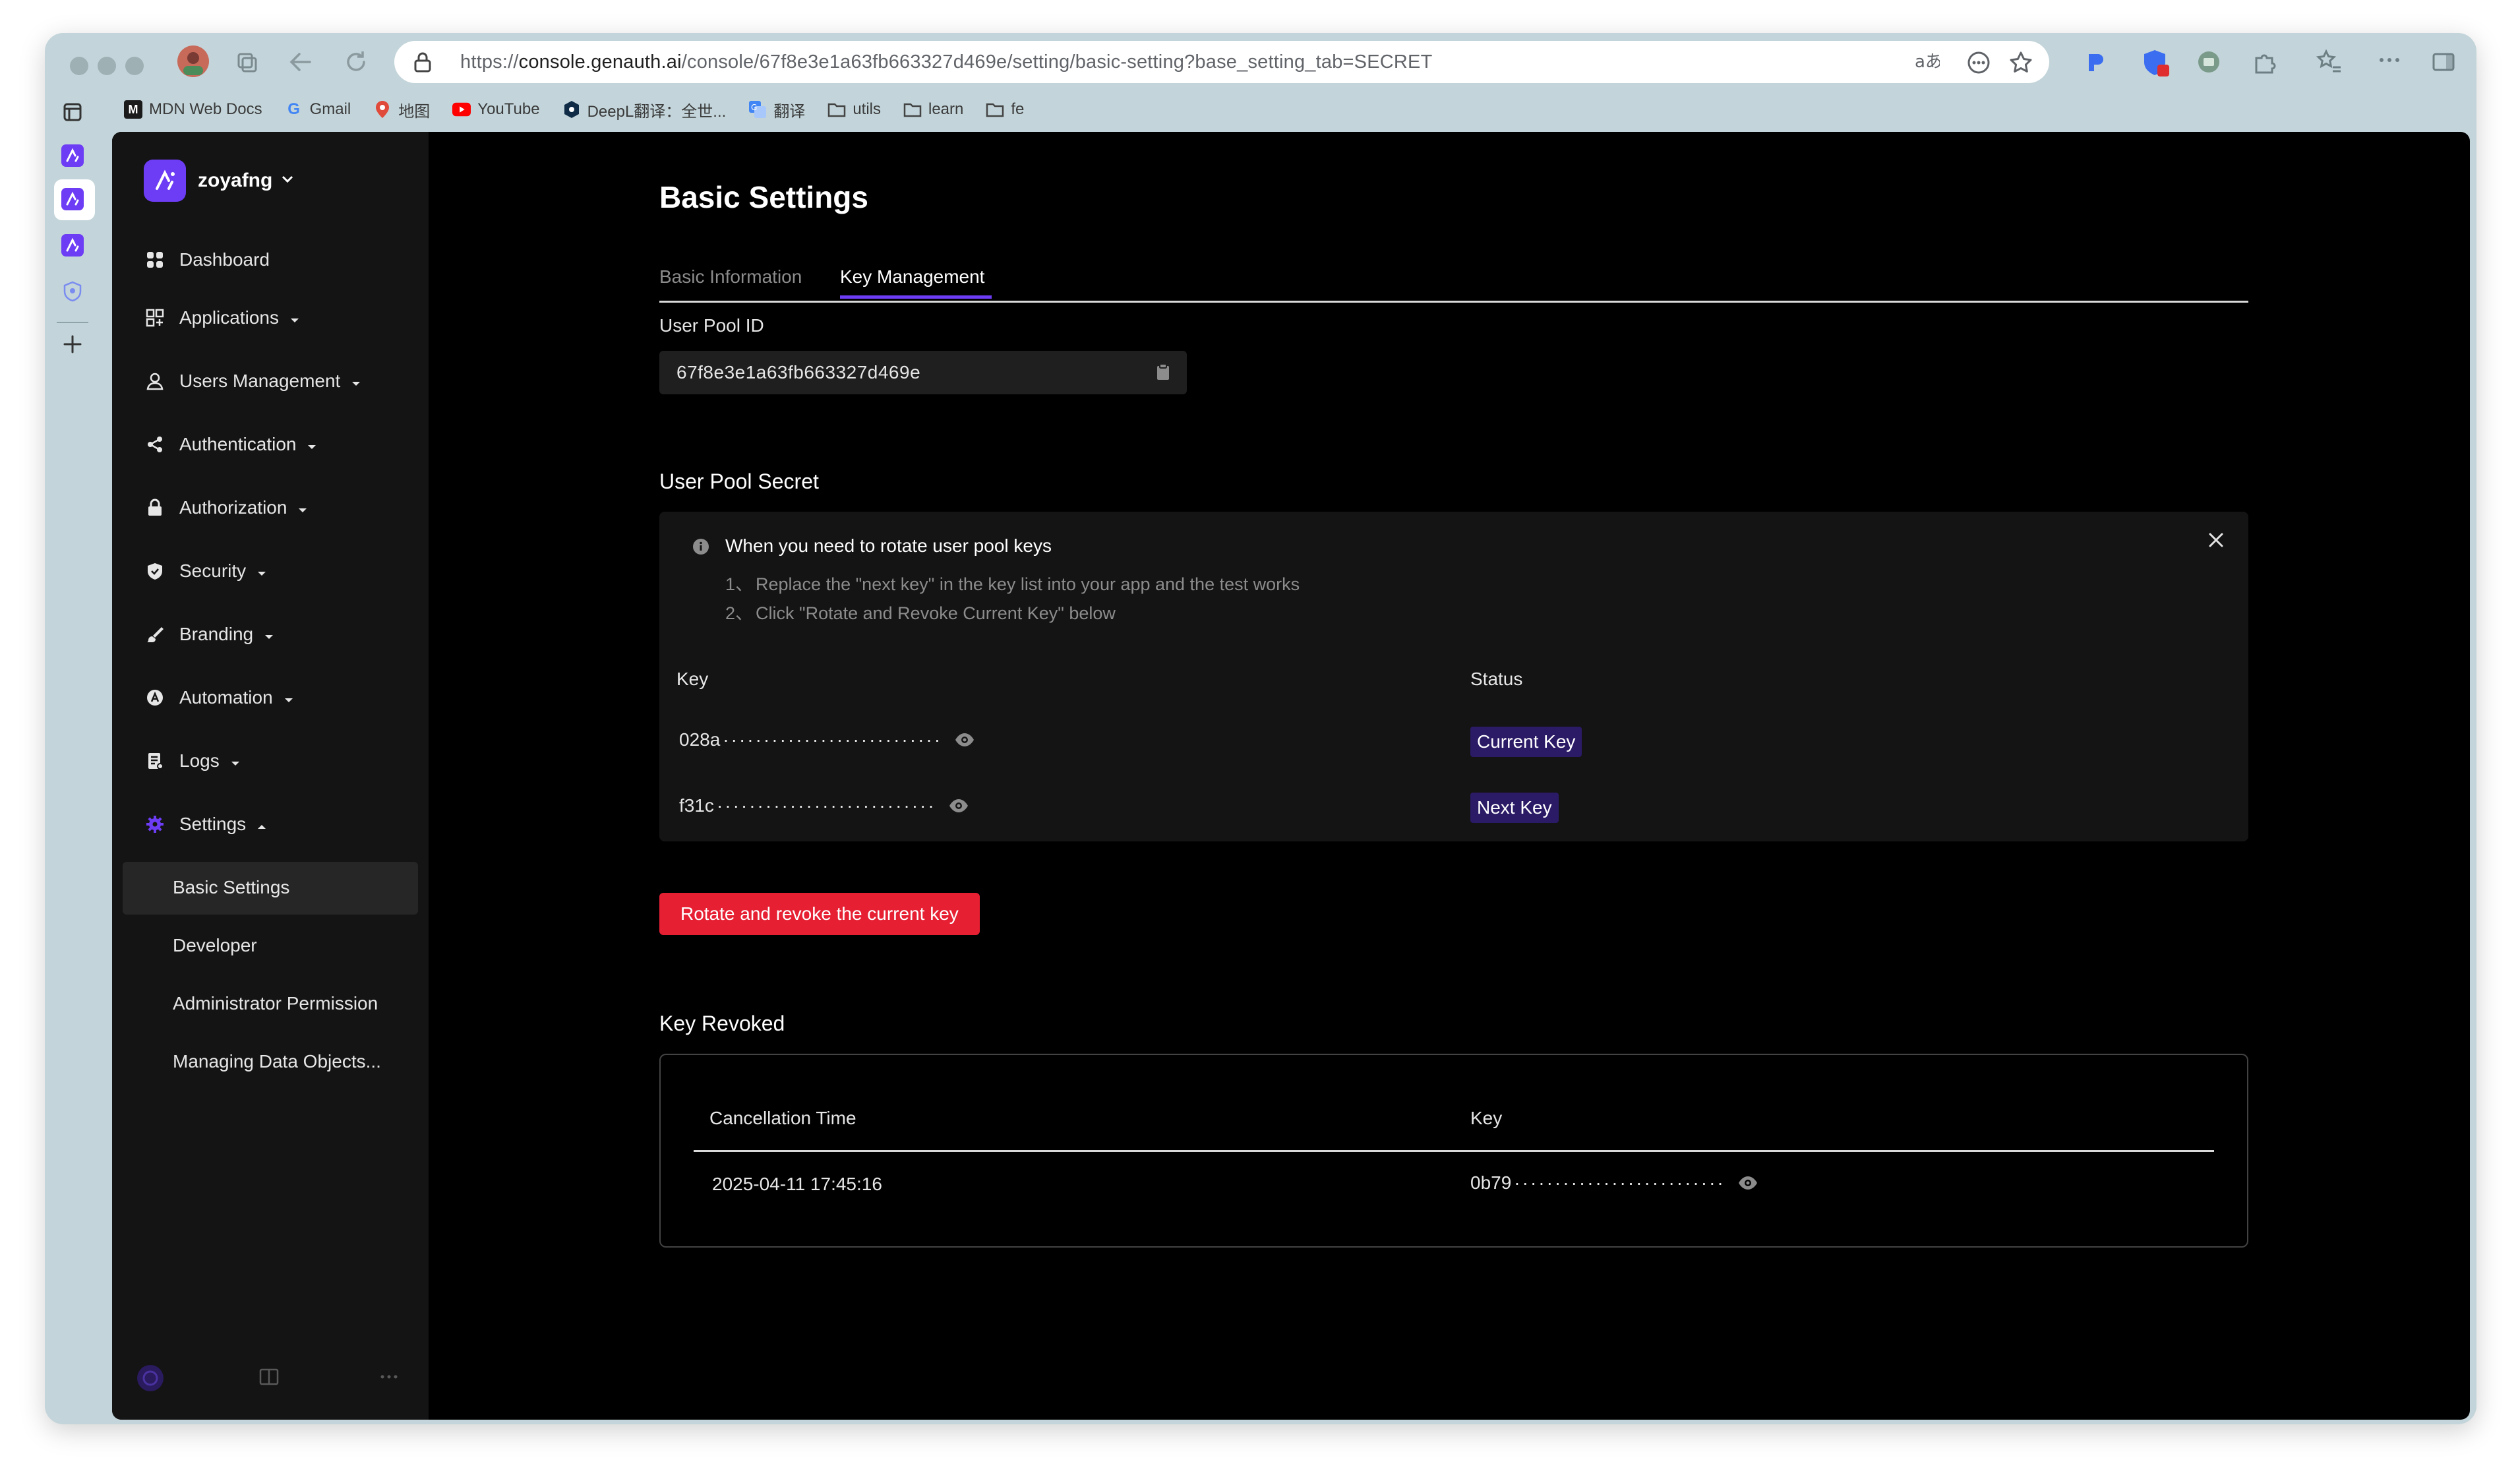 This screenshot has height=1481, width=2520. What do you see at coordinates (508, 109) in the screenshot?
I see `bookmark-label: YouTube` at bounding box center [508, 109].